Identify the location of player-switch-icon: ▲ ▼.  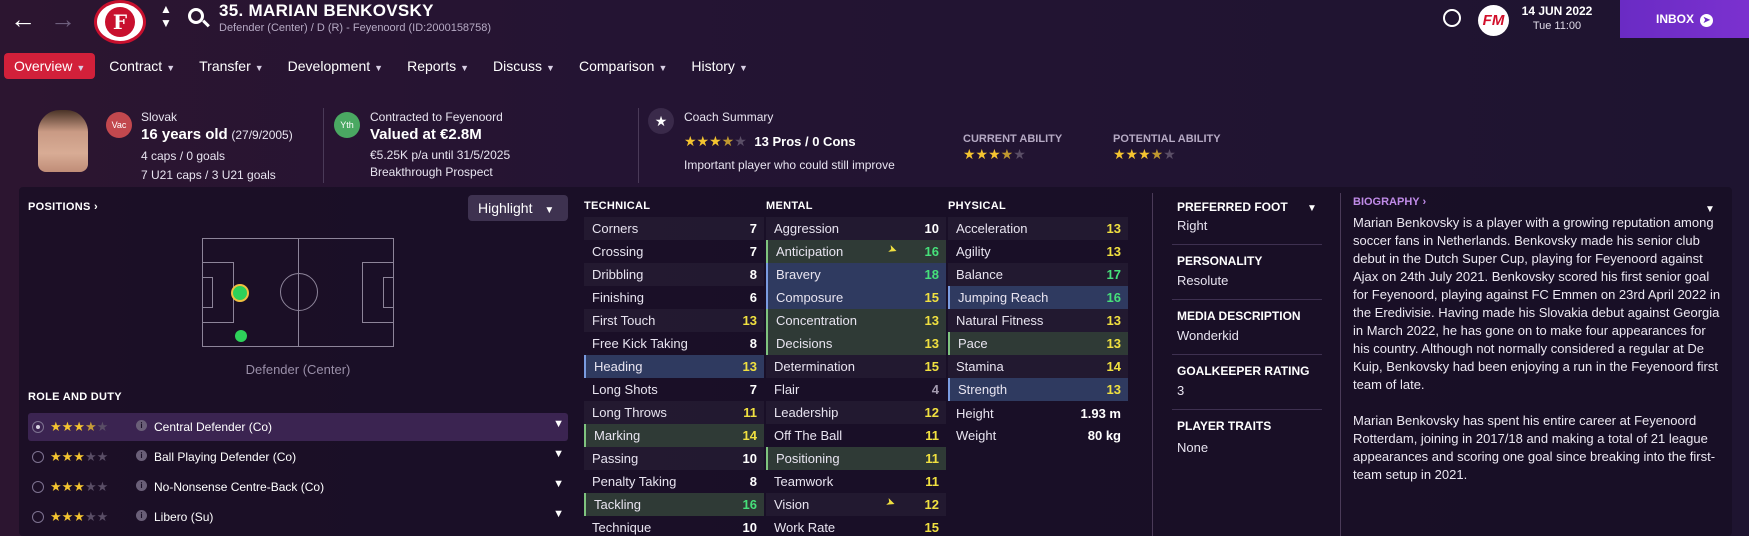
(166, 16).